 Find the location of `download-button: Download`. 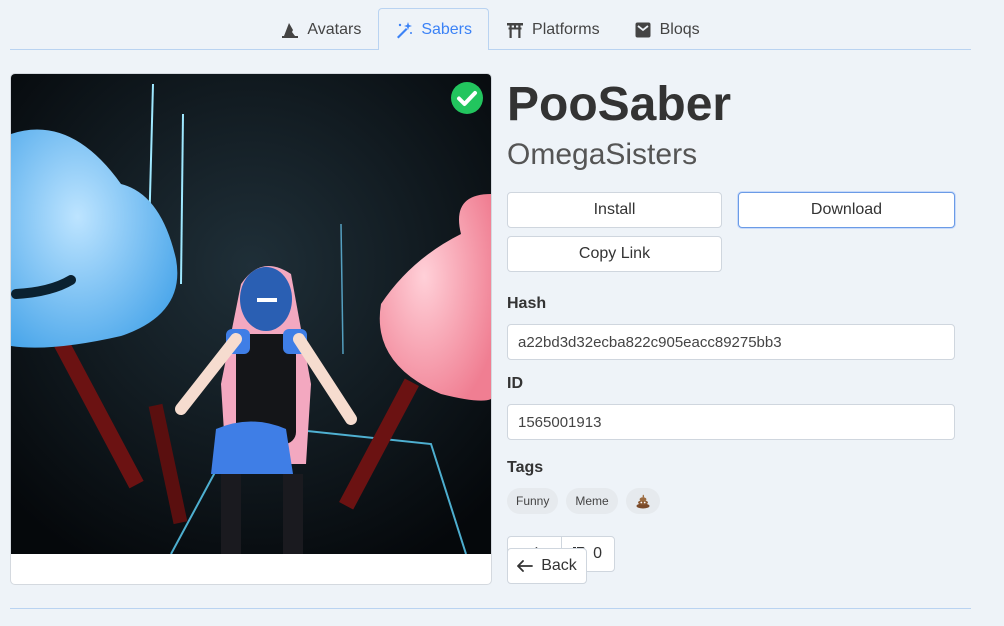

download-button: Download is located at coordinates (846, 210).